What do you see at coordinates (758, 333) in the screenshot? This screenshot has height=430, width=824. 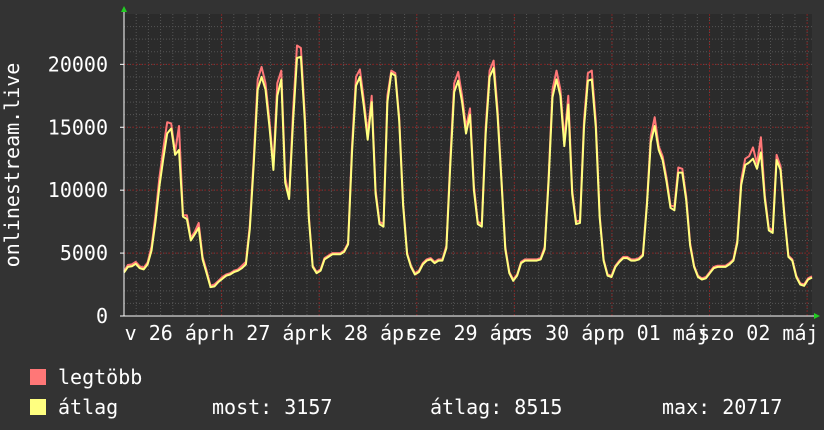 I see `x-tick-label: szo 02 máj` at bounding box center [758, 333].